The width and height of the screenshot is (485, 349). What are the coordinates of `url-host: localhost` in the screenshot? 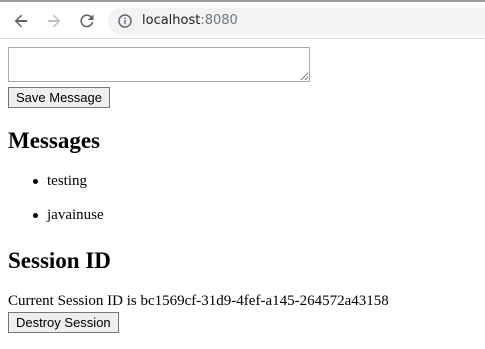 It's located at (171, 20).